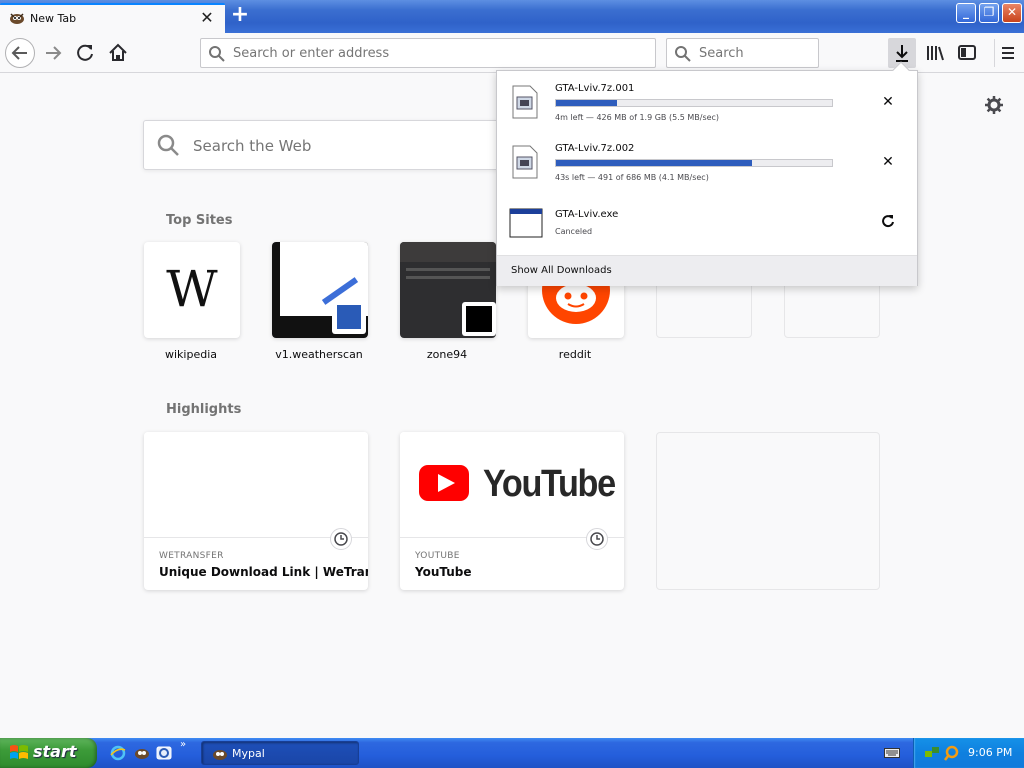 The image size is (1024, 768). What do you see at coordinates (561, 270) in the screenshot?
I see `show-all-downloads-label: Show All Downloads` at bounding box center [561, 270].